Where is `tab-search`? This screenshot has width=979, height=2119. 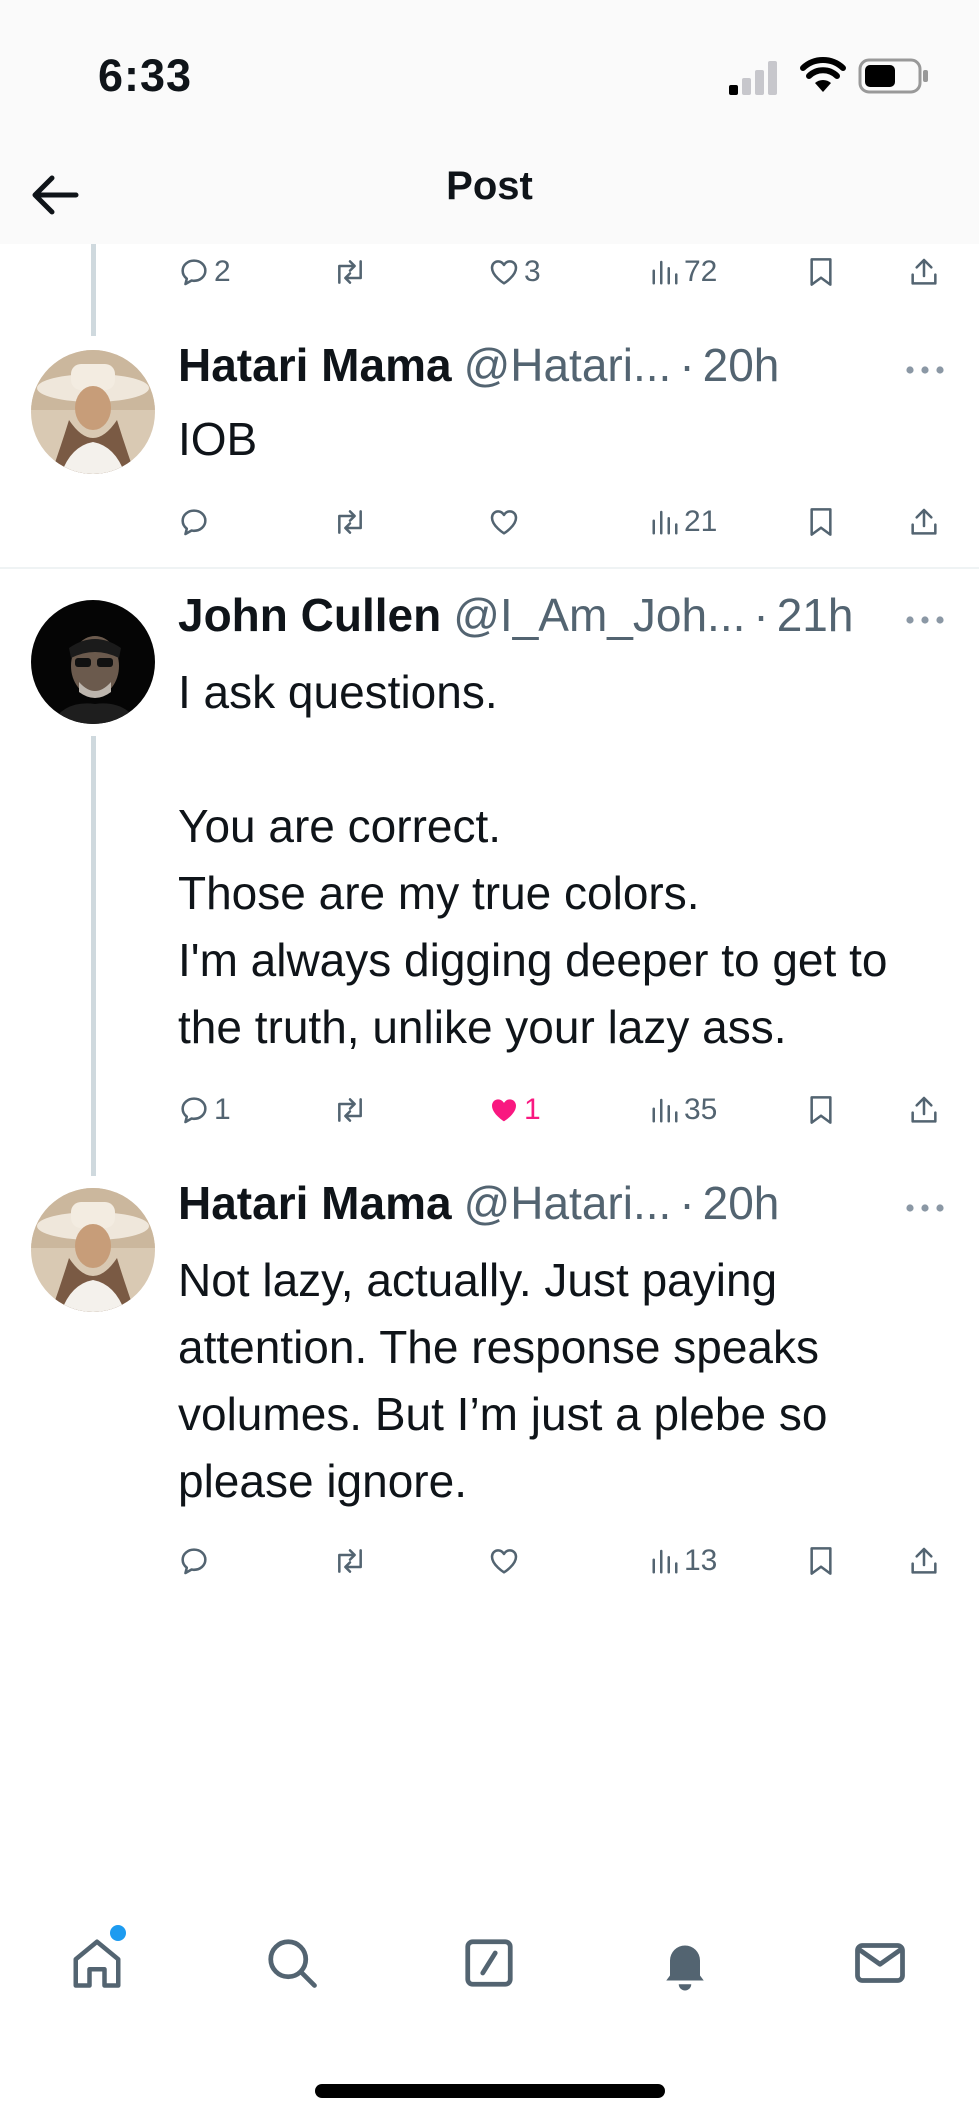
tab-search is located at coordinates (292, 1963).